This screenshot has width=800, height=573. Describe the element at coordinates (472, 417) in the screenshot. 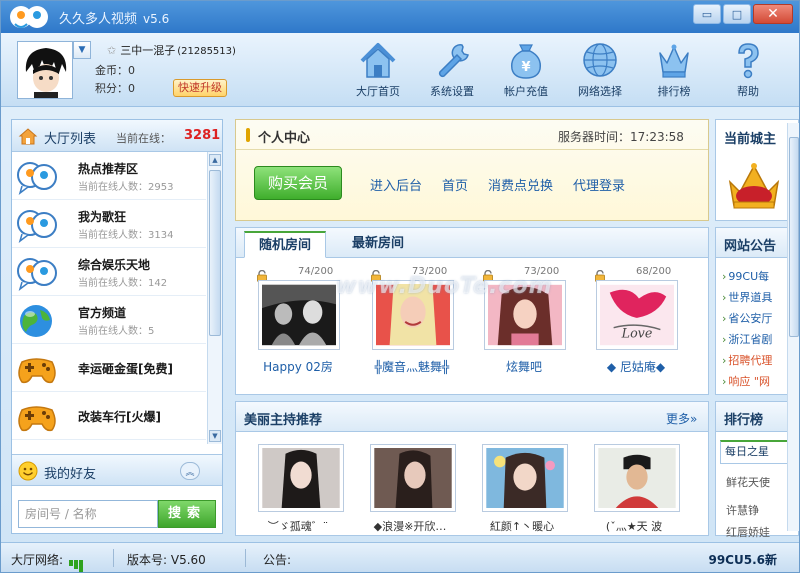

I see `hosts-header: 美丽主持推荐 更多»` at that location.